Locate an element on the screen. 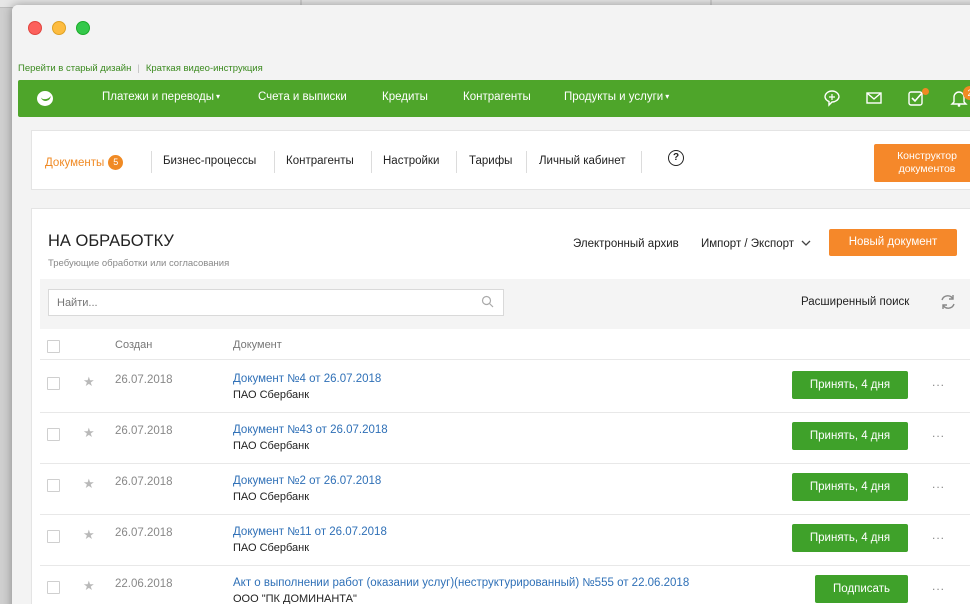 The width and height of the screenshot is (970, 604). old-design-link: Перейти в старый дизайн is located at coordinates (74, 68).